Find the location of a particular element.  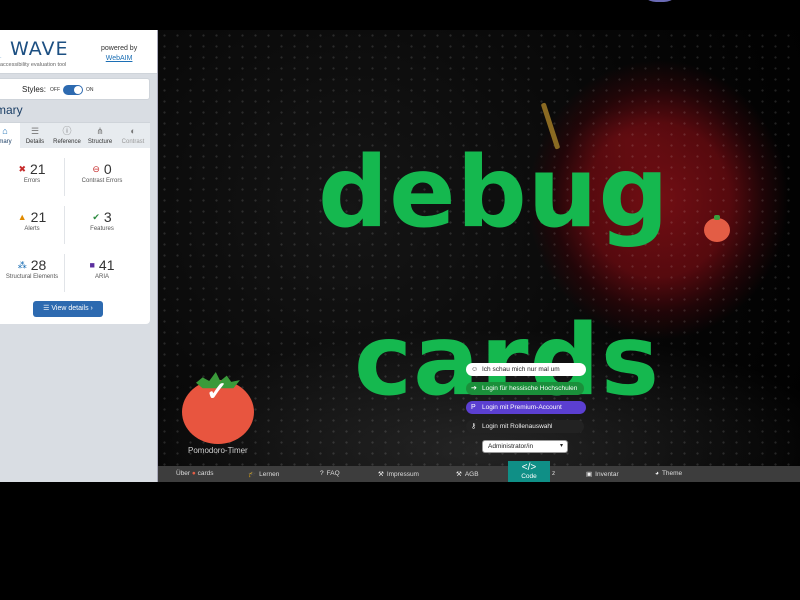

tab-structure: ⋔ Structure is located at coordinates (100, 136).